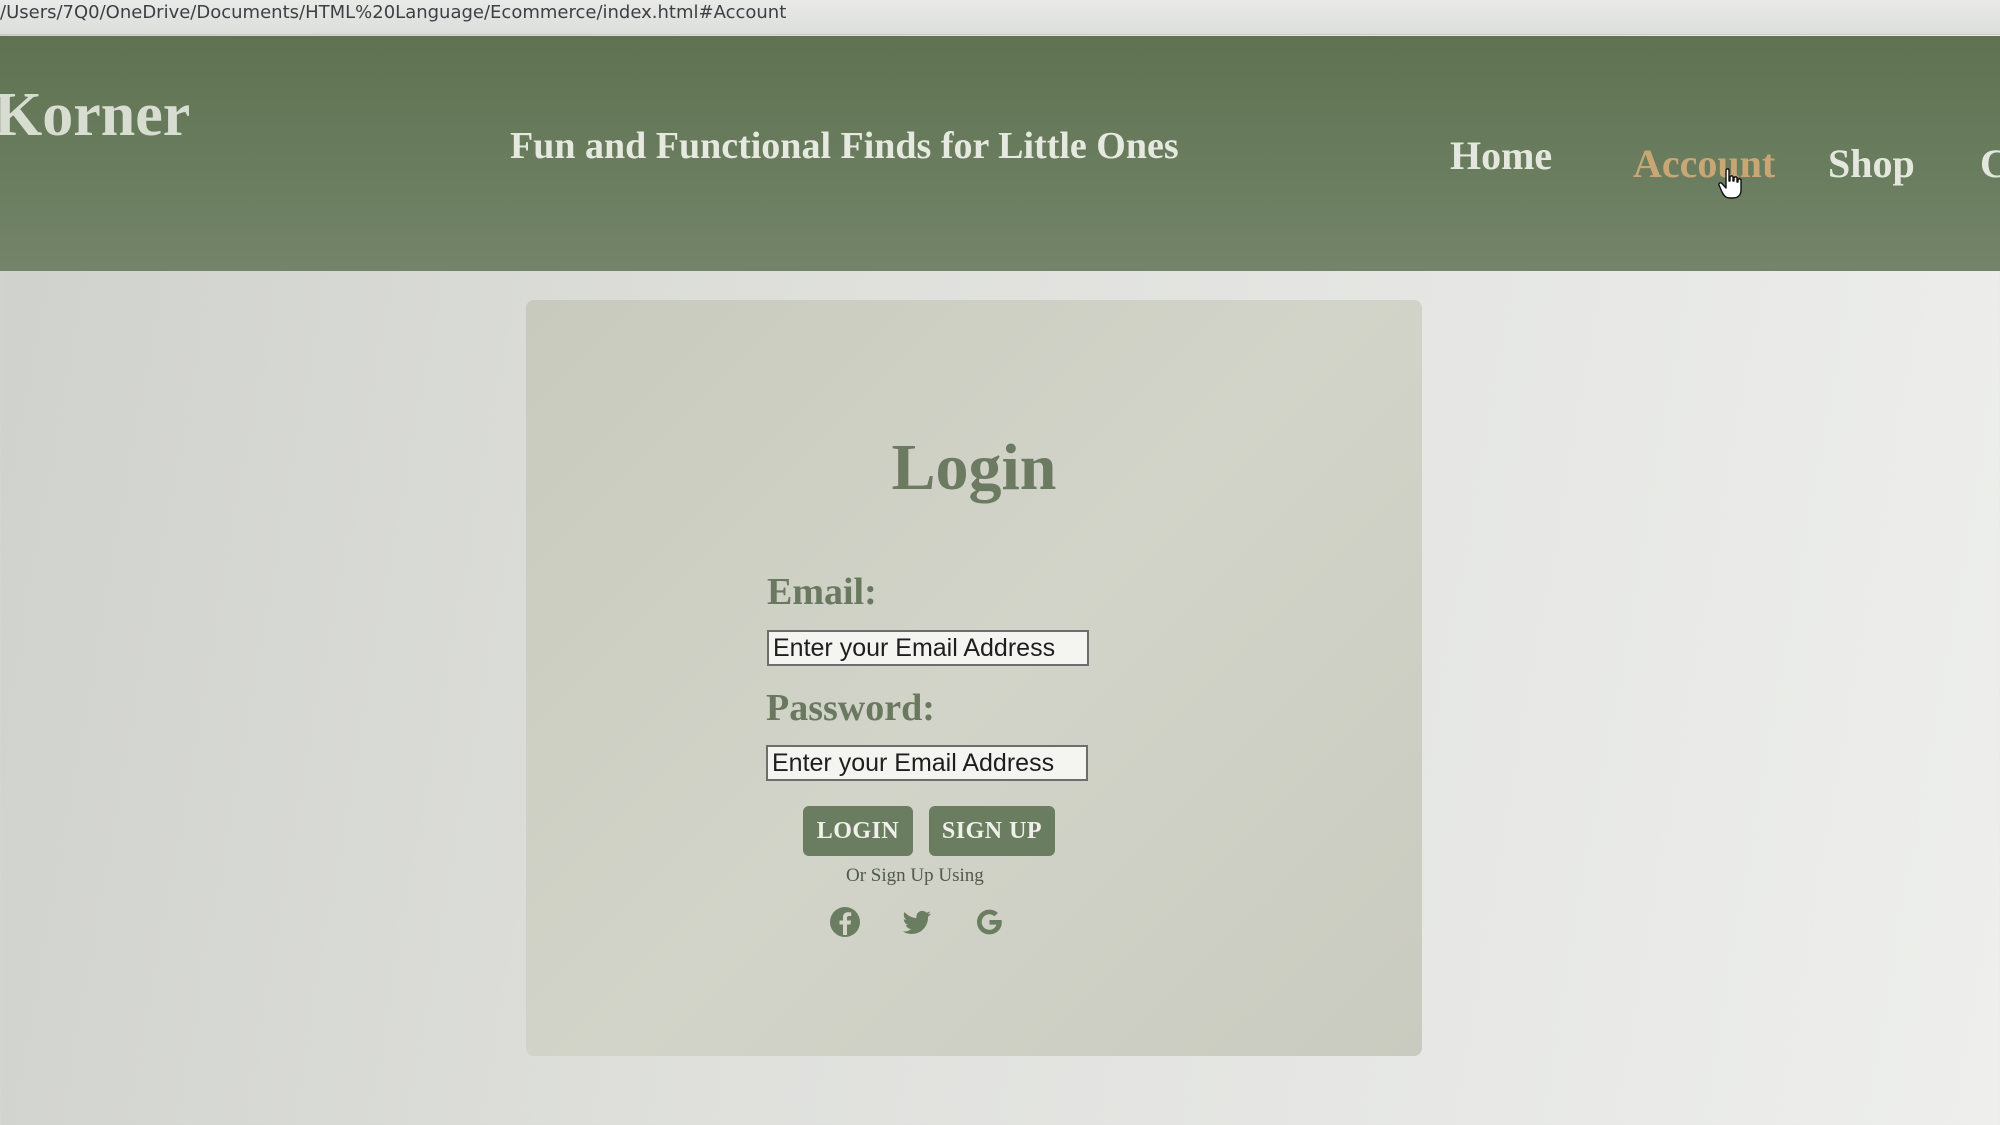 The height and width of the screenshot is (1125, 2000). What do you see at coordinates (822, 592) in the screenshot?
I see `email-label: Email:` at bounding box center [822, 592].